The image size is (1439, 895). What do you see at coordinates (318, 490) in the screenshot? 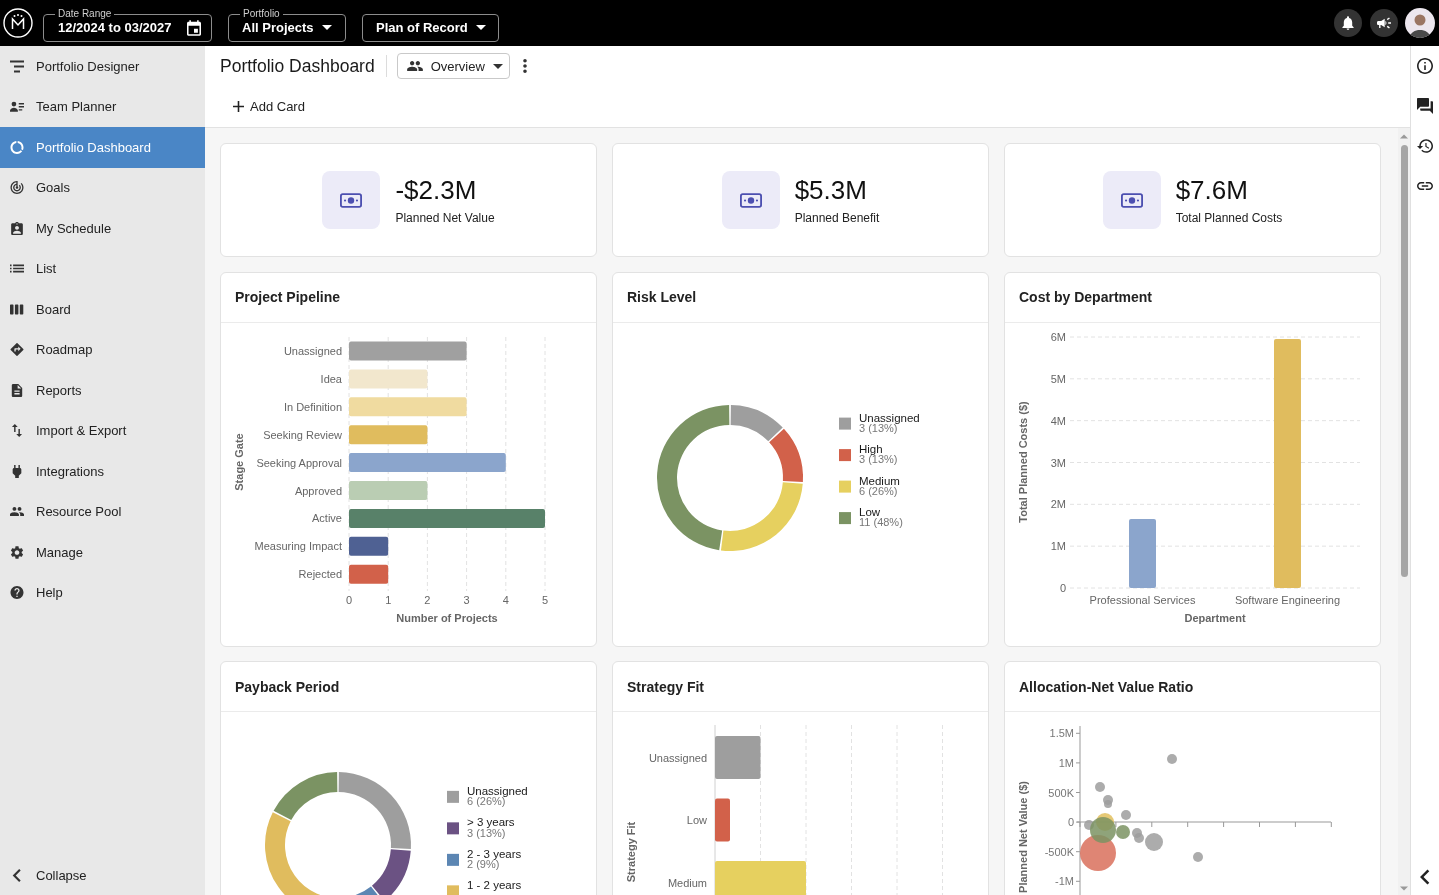
I see `category-label: Approved` at bounding box center [318, 490].